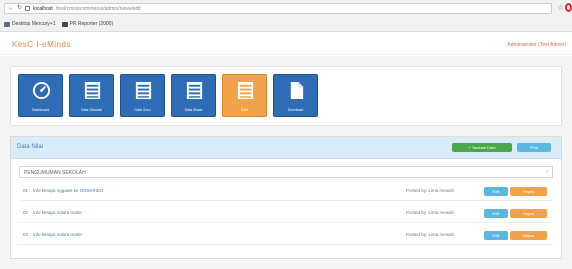  I want to click on tile-label: Download, so click(295, 110).